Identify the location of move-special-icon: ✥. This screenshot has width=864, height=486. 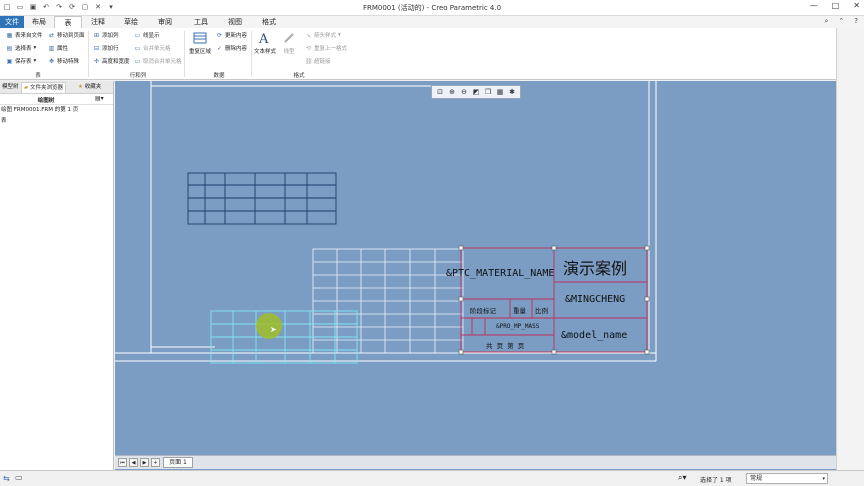
(51, 61).